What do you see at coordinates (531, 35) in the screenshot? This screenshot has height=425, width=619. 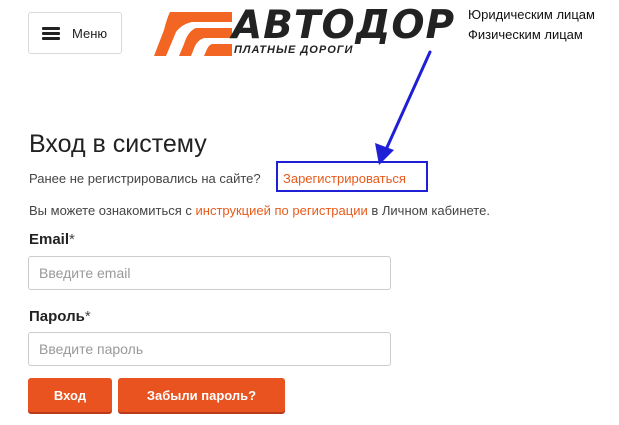 I see `nav-individuals: Физическим лицам` at bounding box center [531, 35].